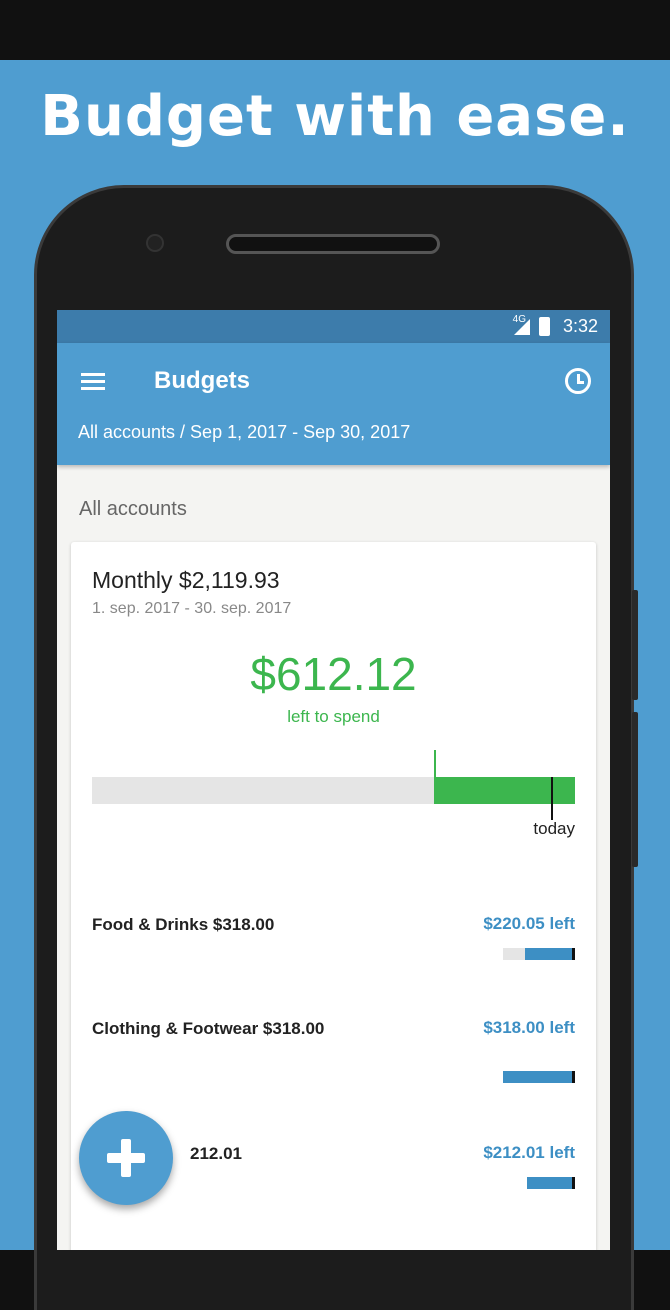 This screenshot has width=670, height=1310. Describe the element at coordinates (335, 30) in the screenshot. I see `top-black-strip` at that location.